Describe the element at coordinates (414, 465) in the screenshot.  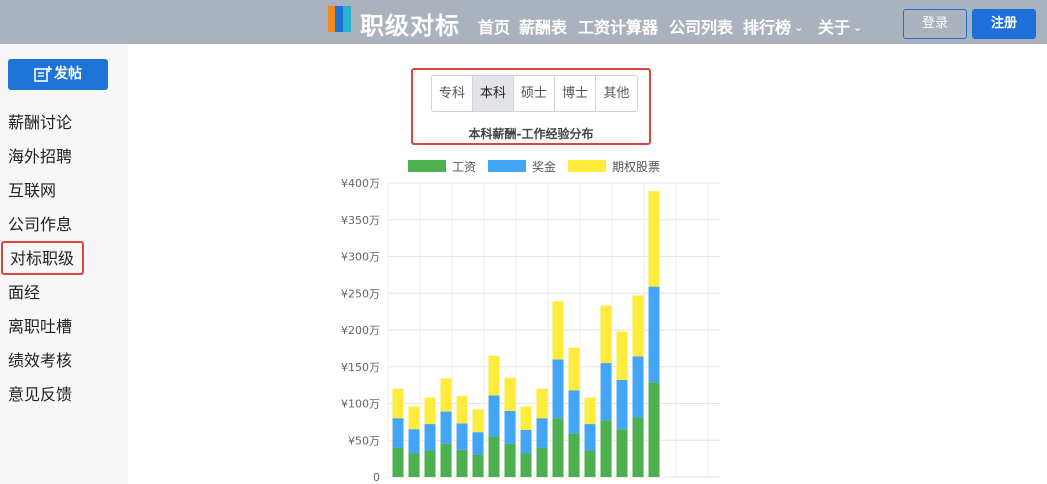
I see `bar-工资-1` at that location.